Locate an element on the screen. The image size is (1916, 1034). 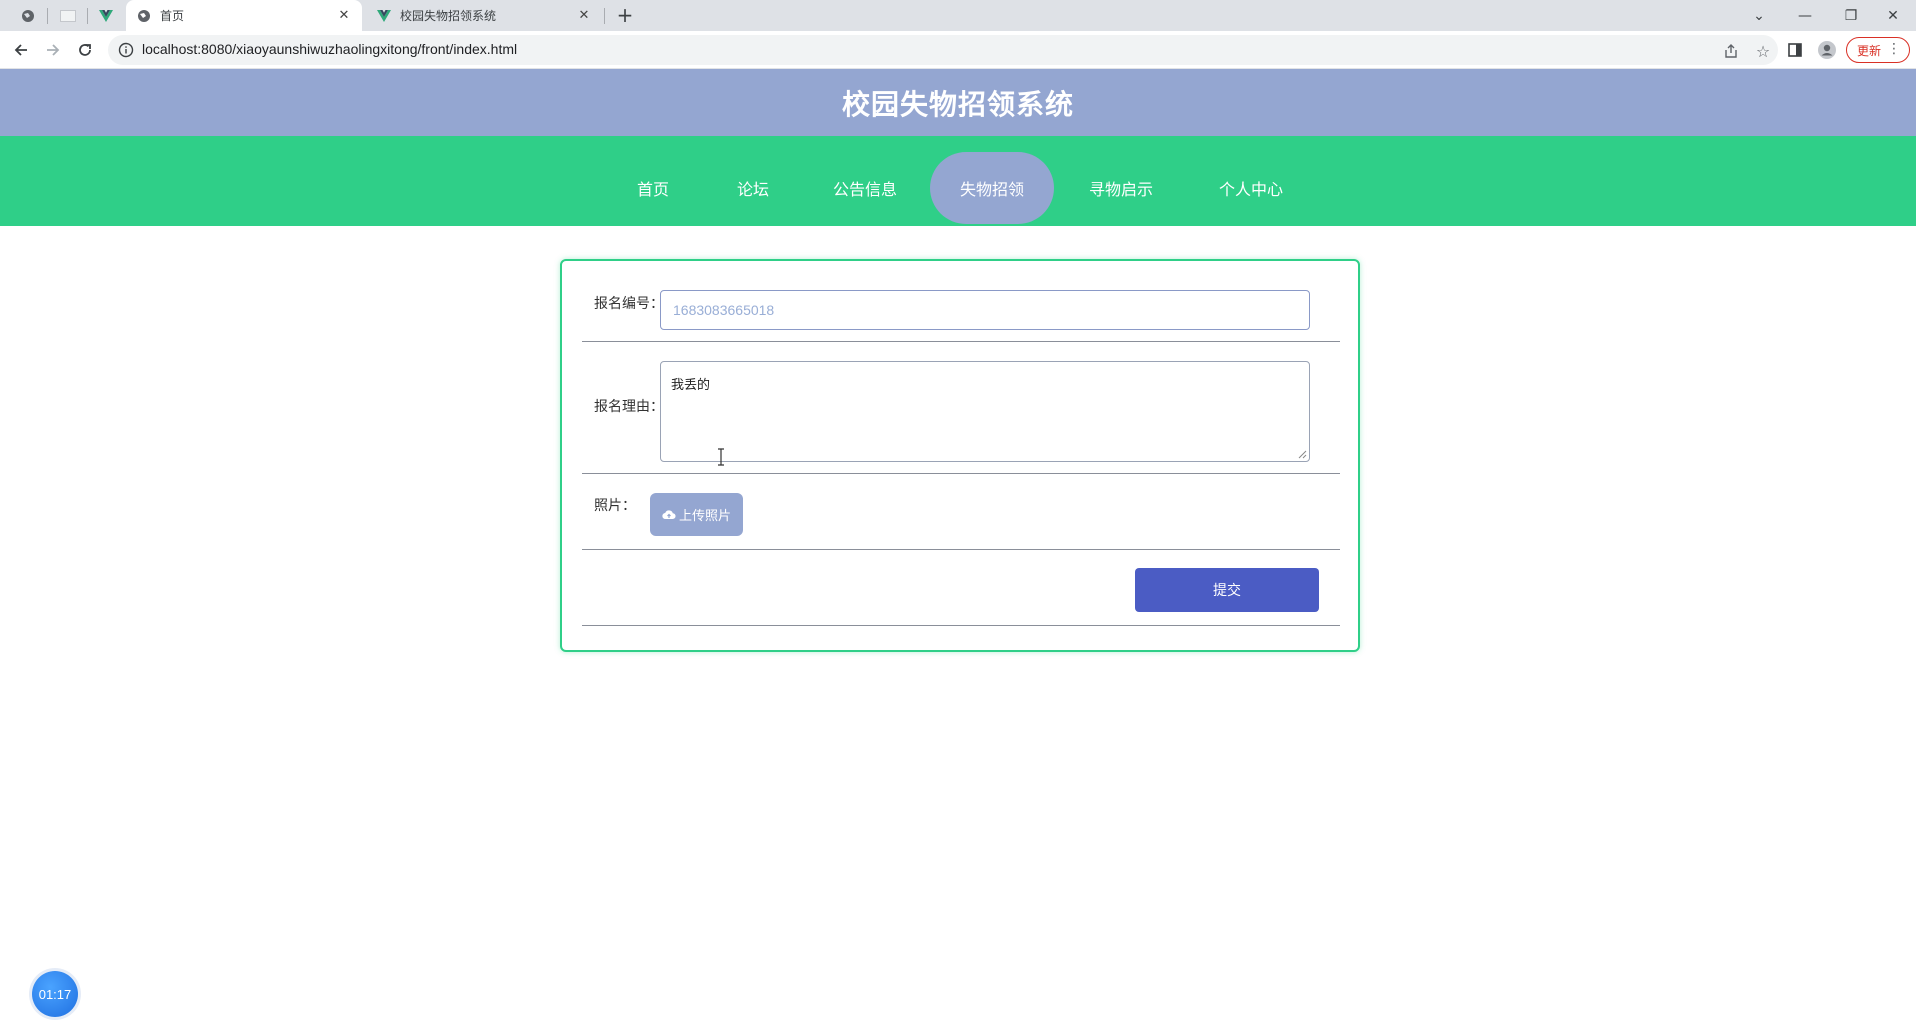
side-panel-button is located at coordinates (1795, 50).